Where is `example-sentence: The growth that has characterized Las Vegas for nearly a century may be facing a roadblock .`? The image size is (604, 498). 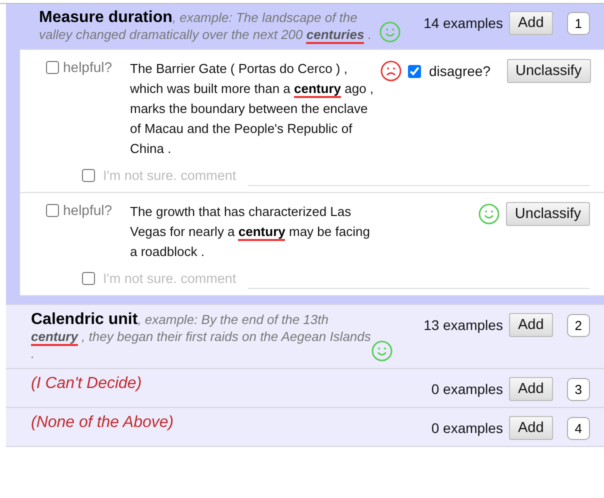
example-sentence: The growth that has characterized Las Vegas for nearly a century may be facing a roadblock . is located at coordinates (250, 232).